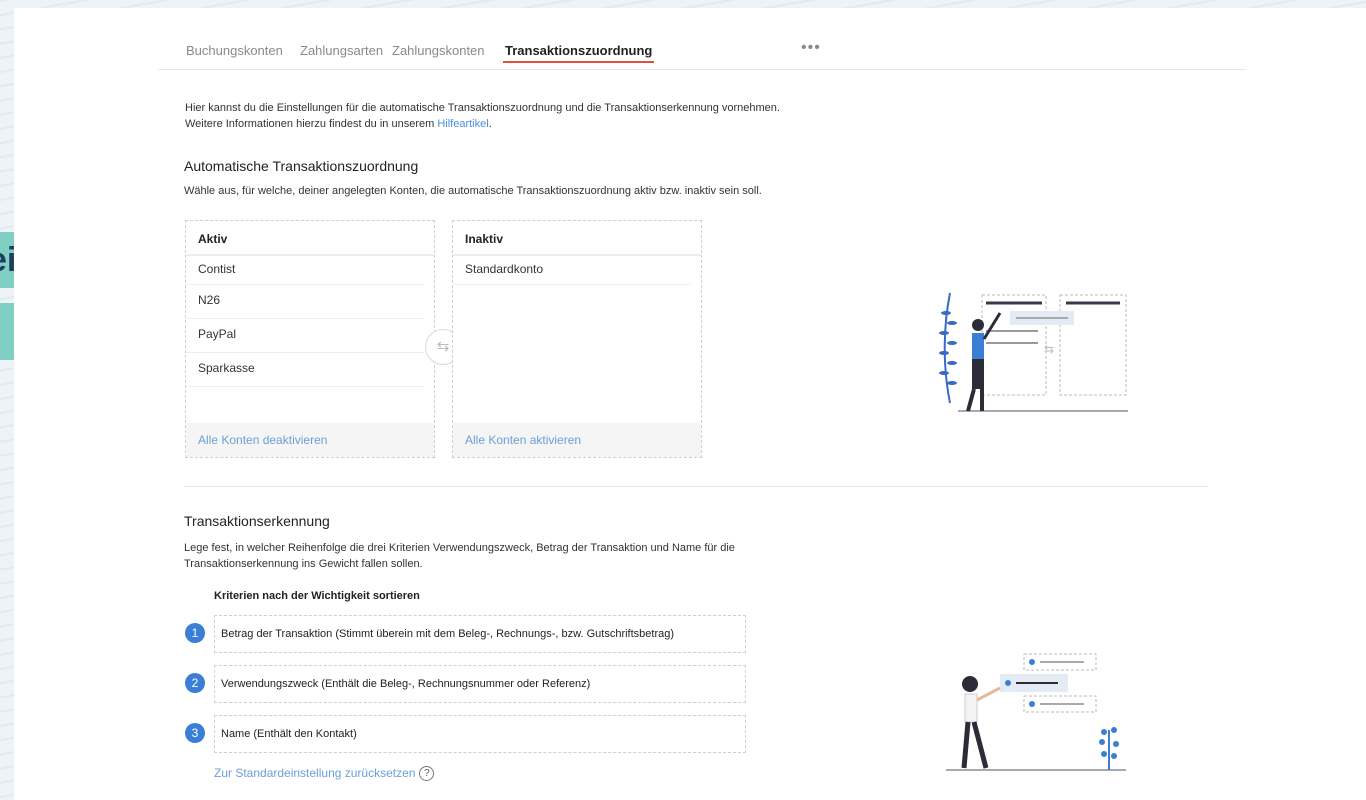 Image resolution: width=1366 pixels, height=800 pixels. I want to click on list-item: Sparkasse, so click(305, 370).